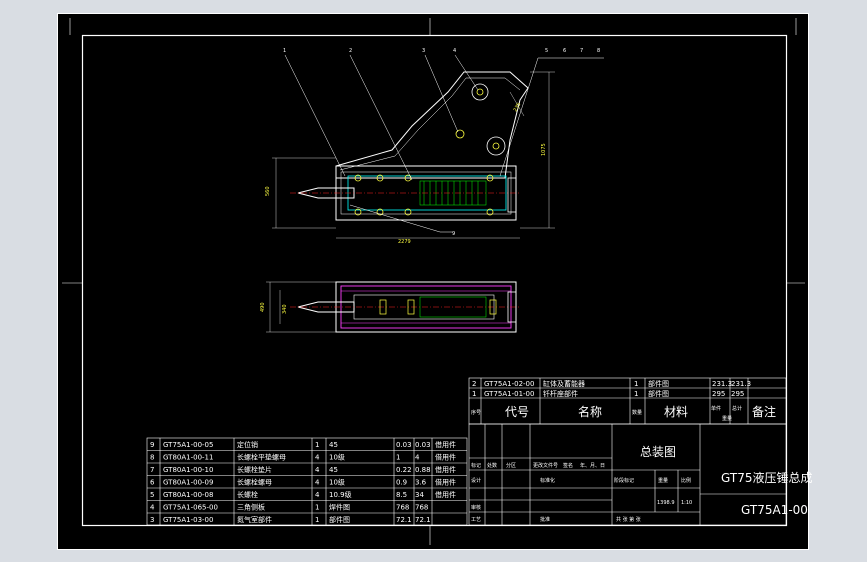 The width and height of the screenshot is (867, 562). Describe the element at coordinates (453, 234) in the screenshot. I see `balloon-9: 9` at that location.